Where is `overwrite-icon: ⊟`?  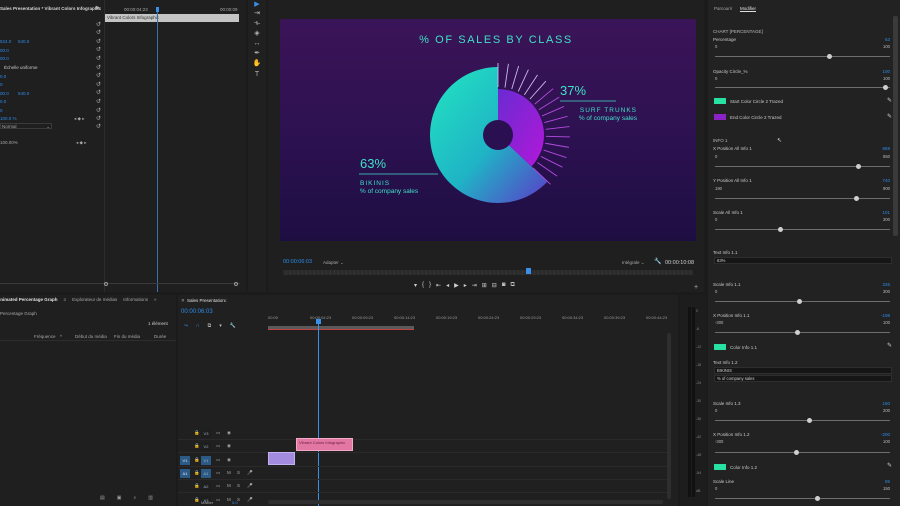
overwrite-icon: ⊟ is located at coordinates (494, 286).